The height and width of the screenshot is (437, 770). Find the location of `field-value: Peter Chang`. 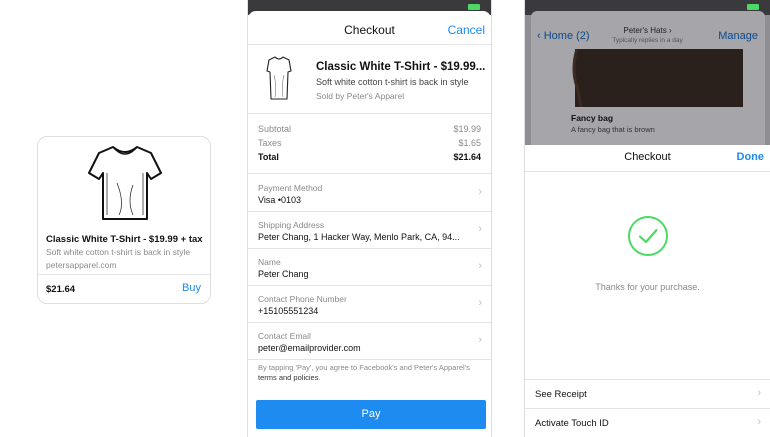

field-value: Peter Chang is located at coordinates (283, 274).